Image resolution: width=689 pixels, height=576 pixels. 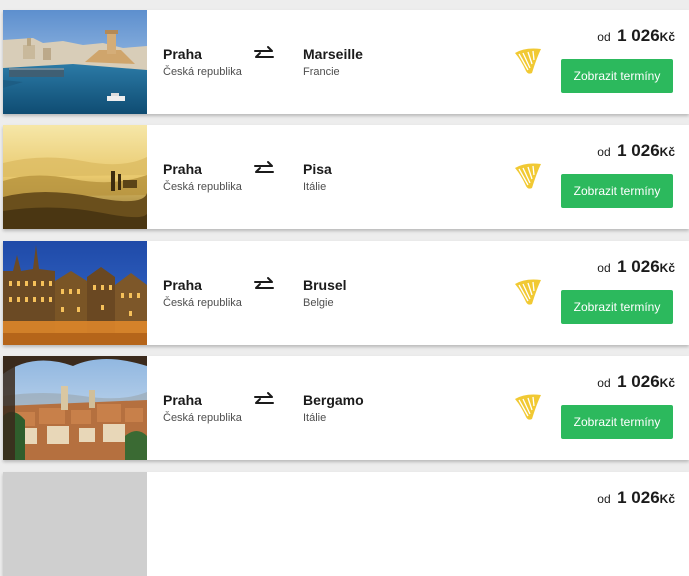 I want to click on destination-country: Francie, so click(x=321, y=72).